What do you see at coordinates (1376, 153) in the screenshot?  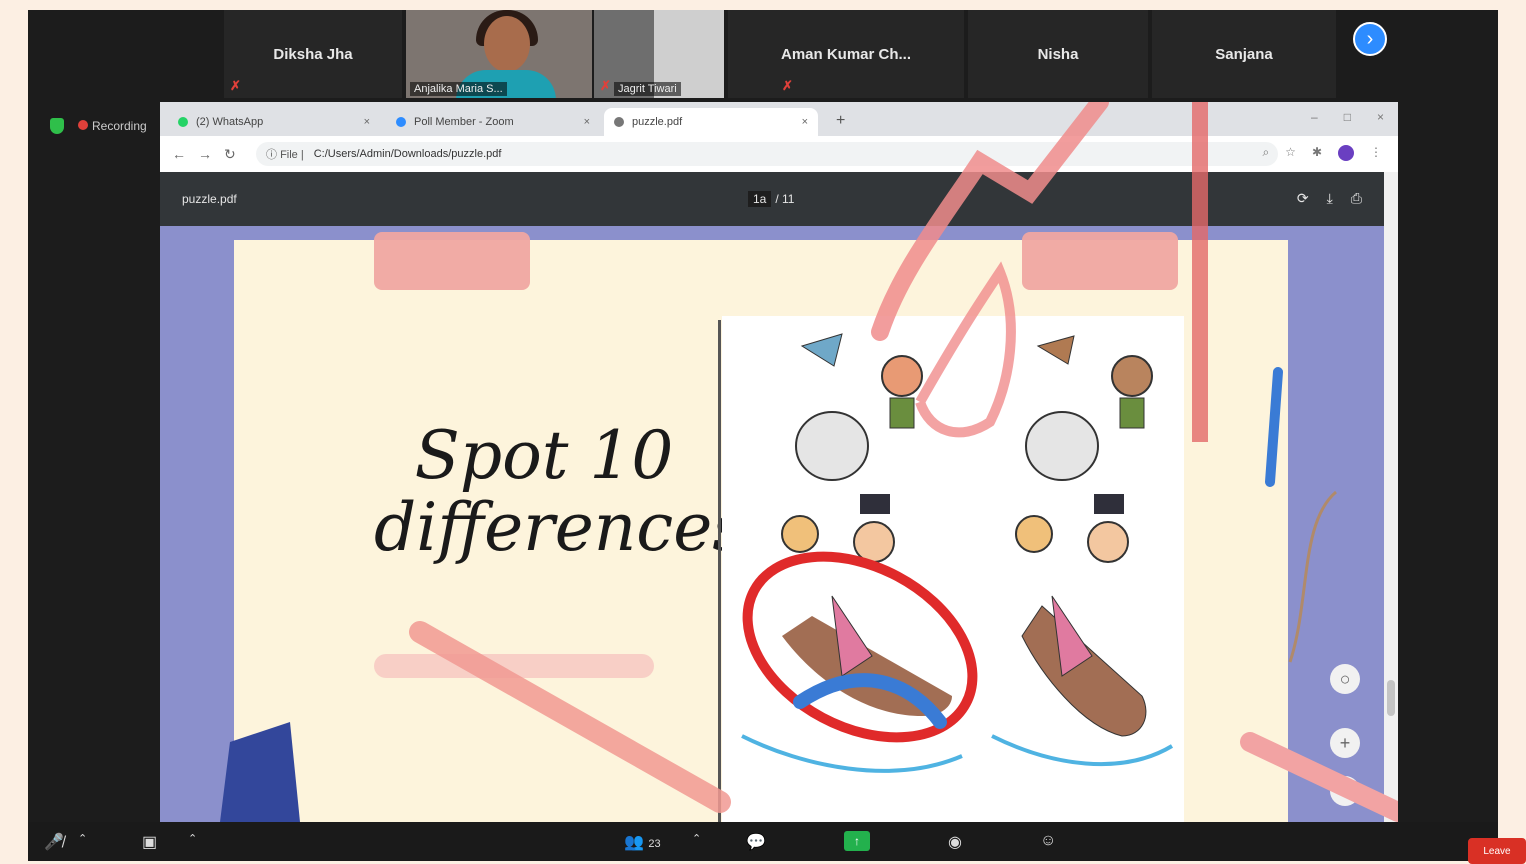 I see `menu-icon: ⋮` at bounding box center [1376, 153].